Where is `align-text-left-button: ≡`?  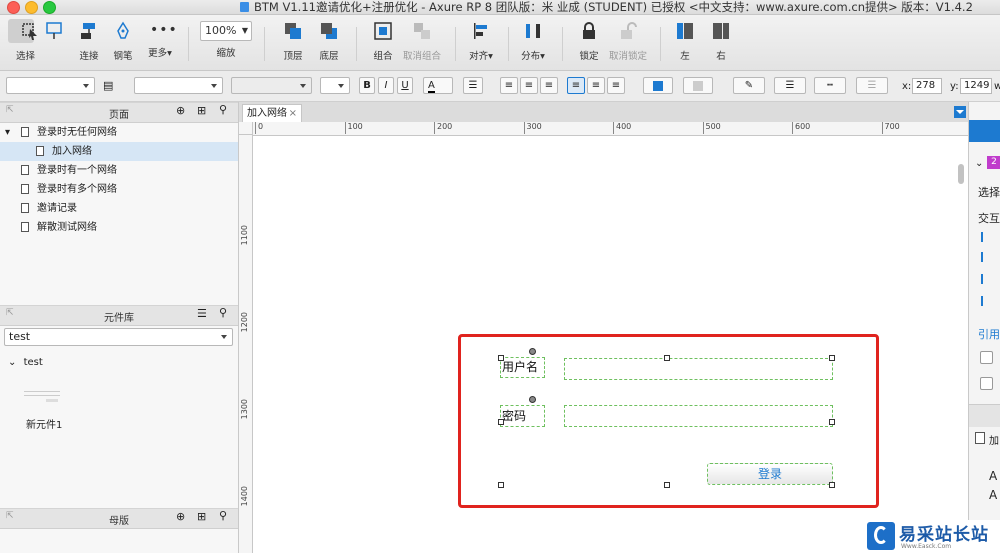 align-text-left-button: ≡ is located at coordinates (509, 85).